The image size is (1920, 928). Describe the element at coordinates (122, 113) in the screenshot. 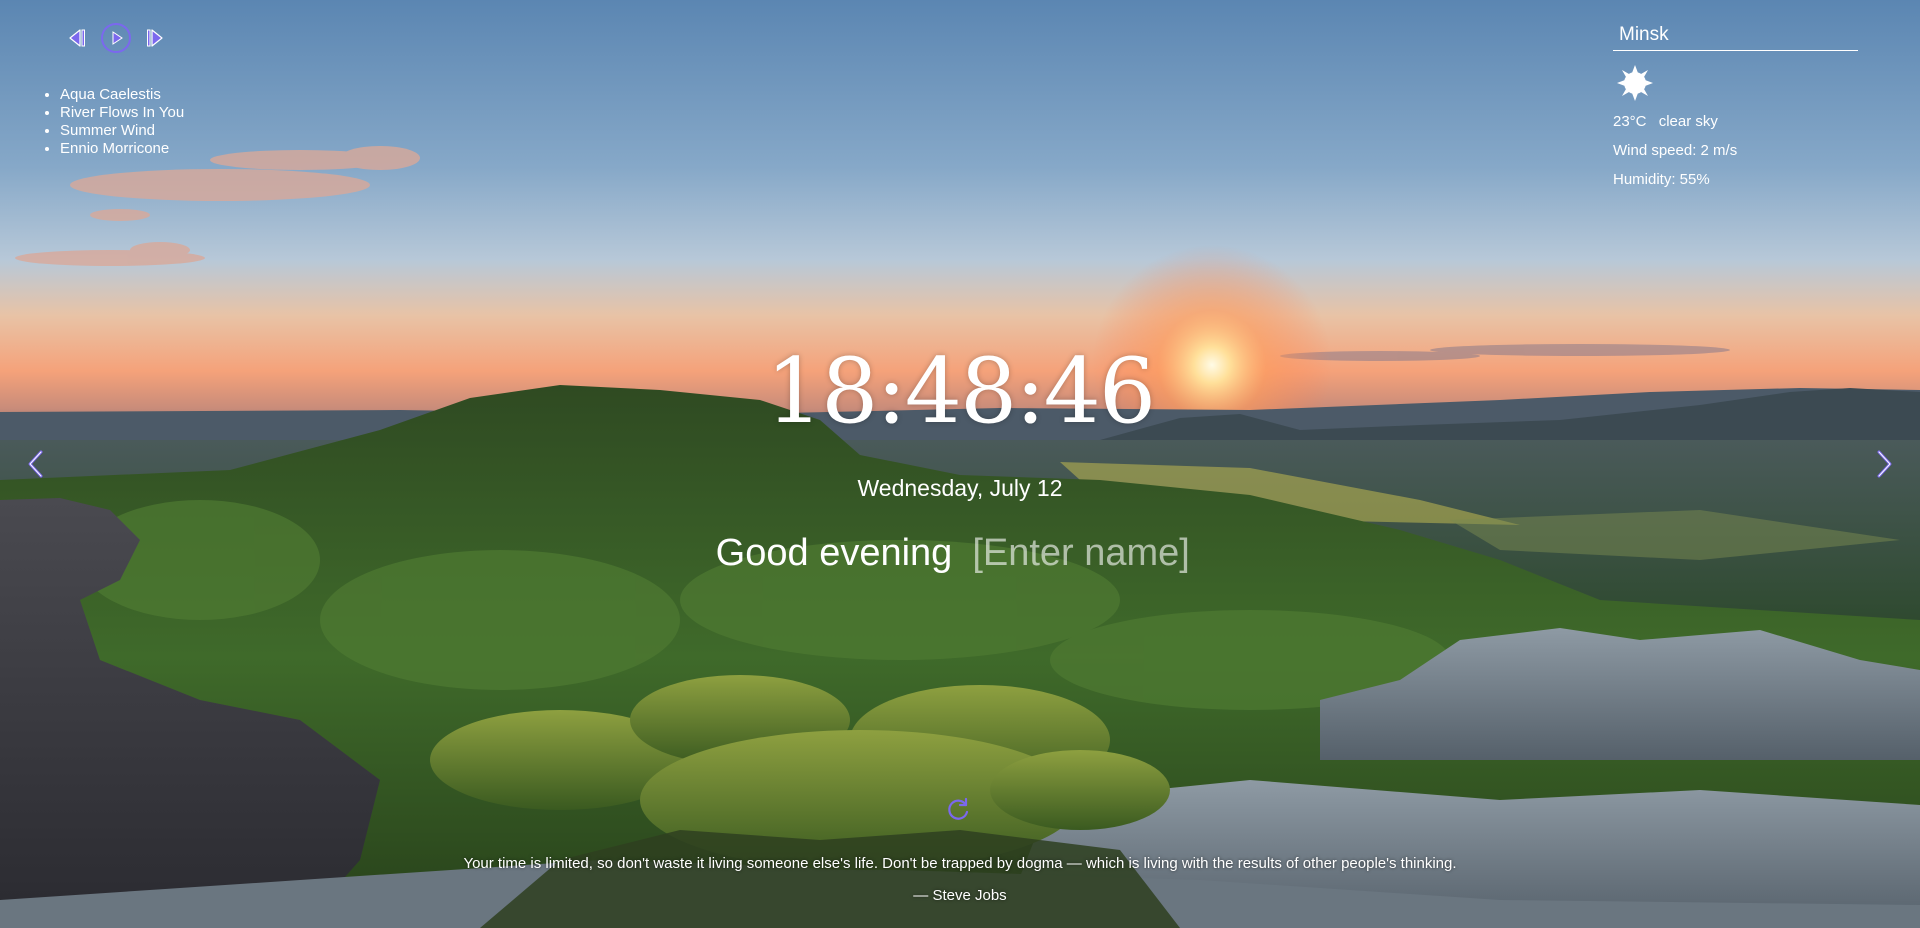

I see `playlist-item: River Flows In You` at that location.